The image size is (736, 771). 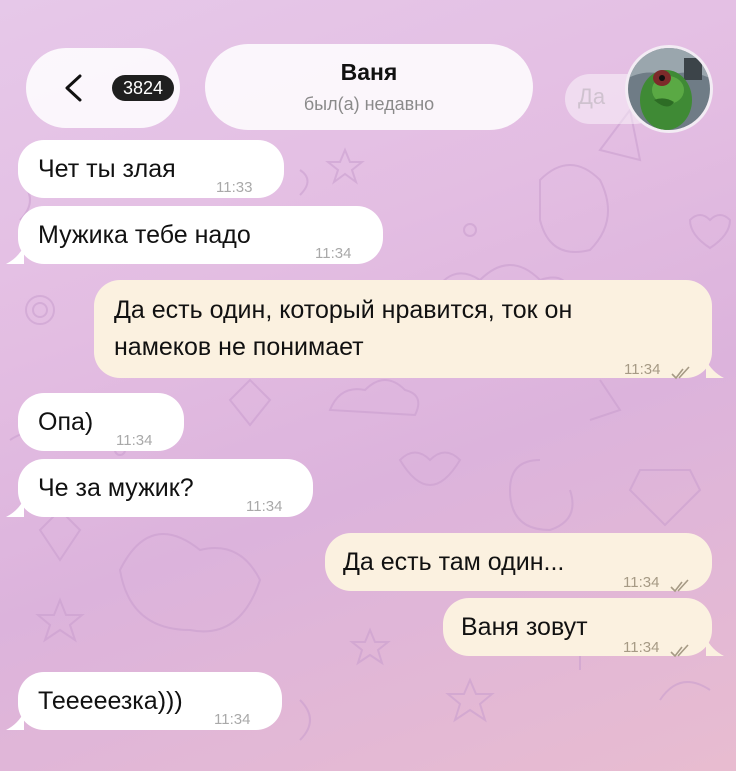 What do you see at coordinates (592, 96) in the screenshot?
I see `ghost-text: Да` at bounding box center [592, 96].